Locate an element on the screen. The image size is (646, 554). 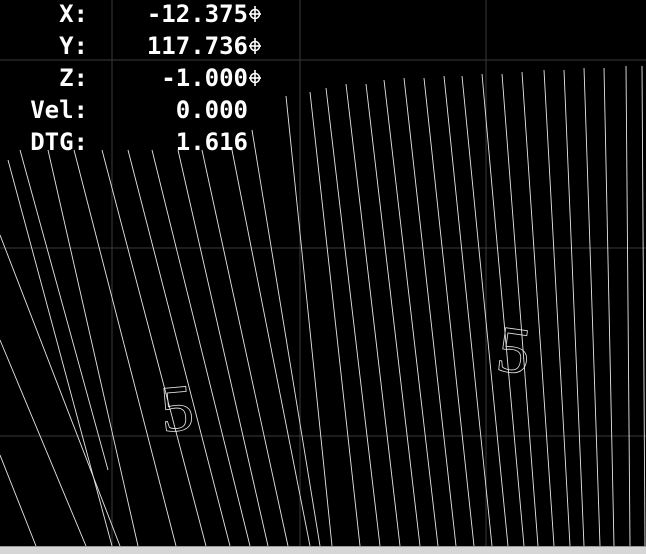
dro-axis-value: 0.000 is located at coordinates (211, 110).